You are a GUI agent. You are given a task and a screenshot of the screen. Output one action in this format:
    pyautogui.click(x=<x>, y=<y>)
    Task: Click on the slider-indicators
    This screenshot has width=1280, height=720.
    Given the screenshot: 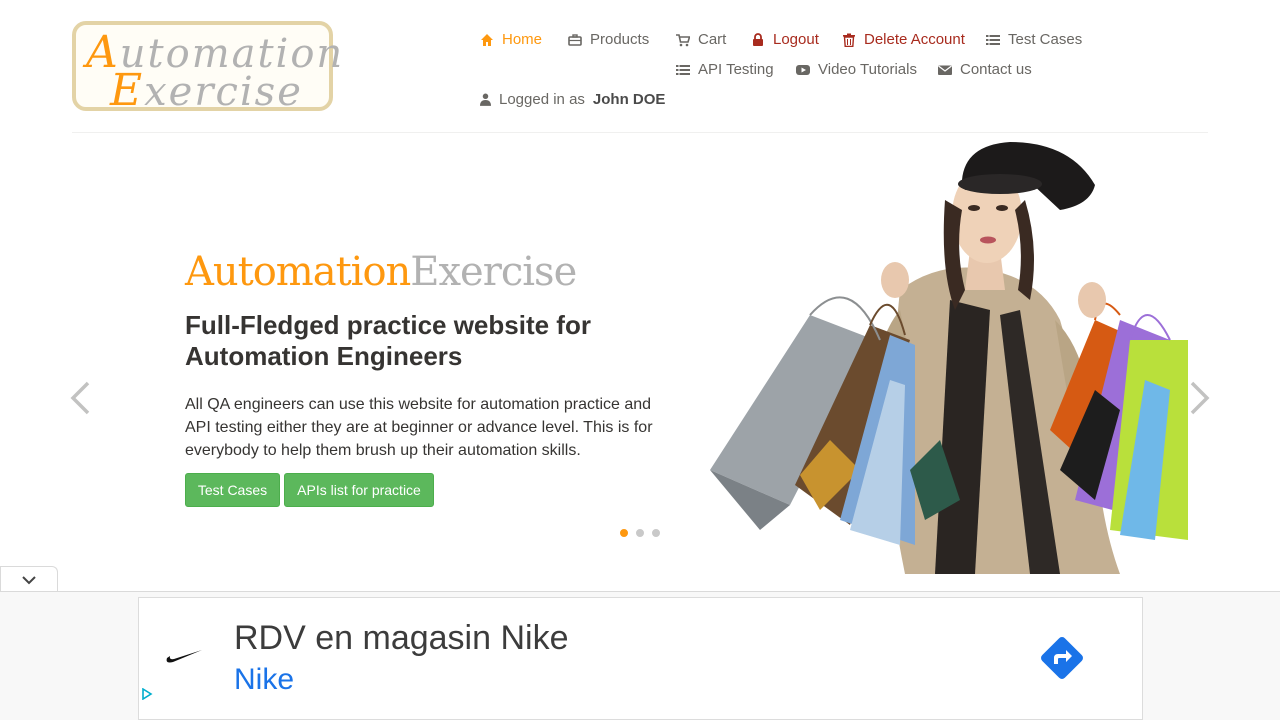 What is the action you would take?
    pyautogui.click(x=640, y=533)
    